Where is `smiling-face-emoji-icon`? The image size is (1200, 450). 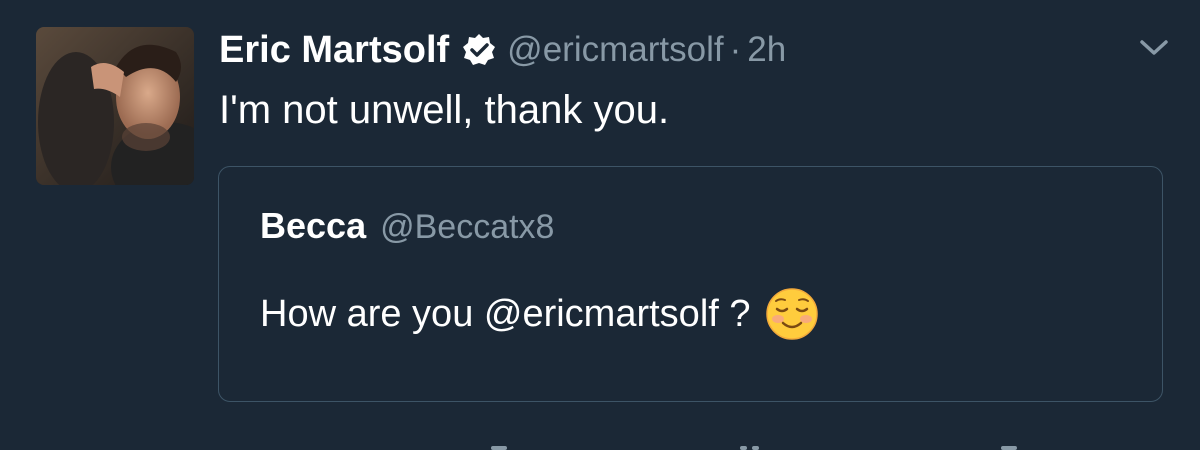 smiling-face-emoji-icon is located at coordinates (792, 314).